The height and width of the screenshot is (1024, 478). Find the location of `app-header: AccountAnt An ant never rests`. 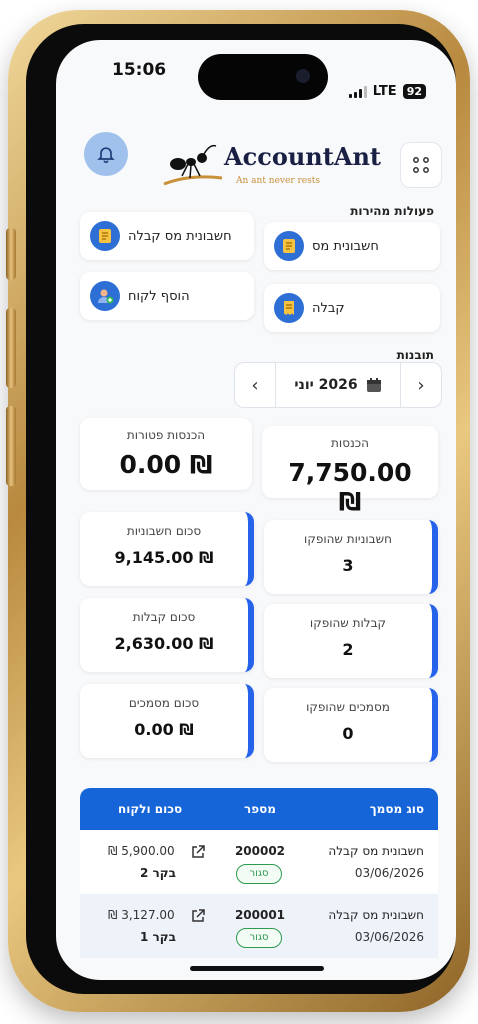

app-header: AccountAnt An ant never rests is located at coordinates (256, 163).